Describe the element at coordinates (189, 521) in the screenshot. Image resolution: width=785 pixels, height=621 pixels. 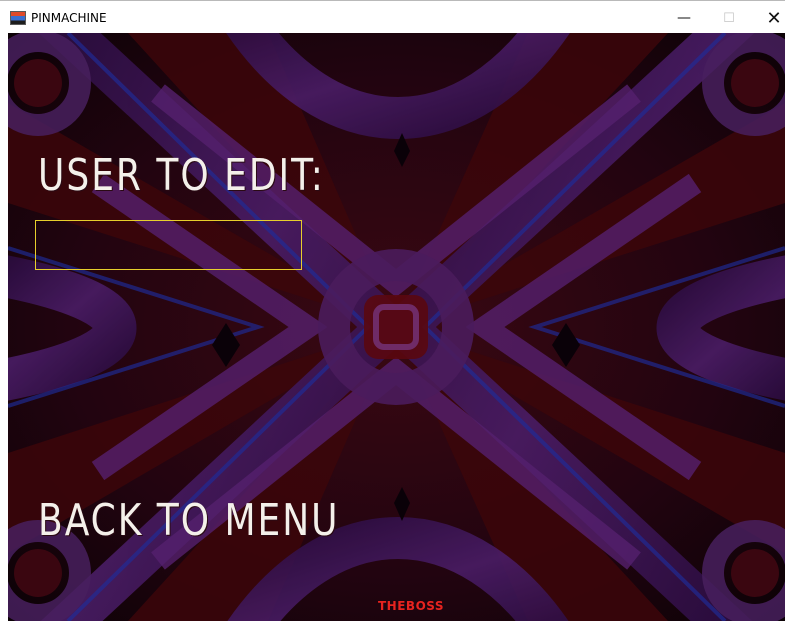
I see `back-to-menu-button: BACK TO MENU` at that location.